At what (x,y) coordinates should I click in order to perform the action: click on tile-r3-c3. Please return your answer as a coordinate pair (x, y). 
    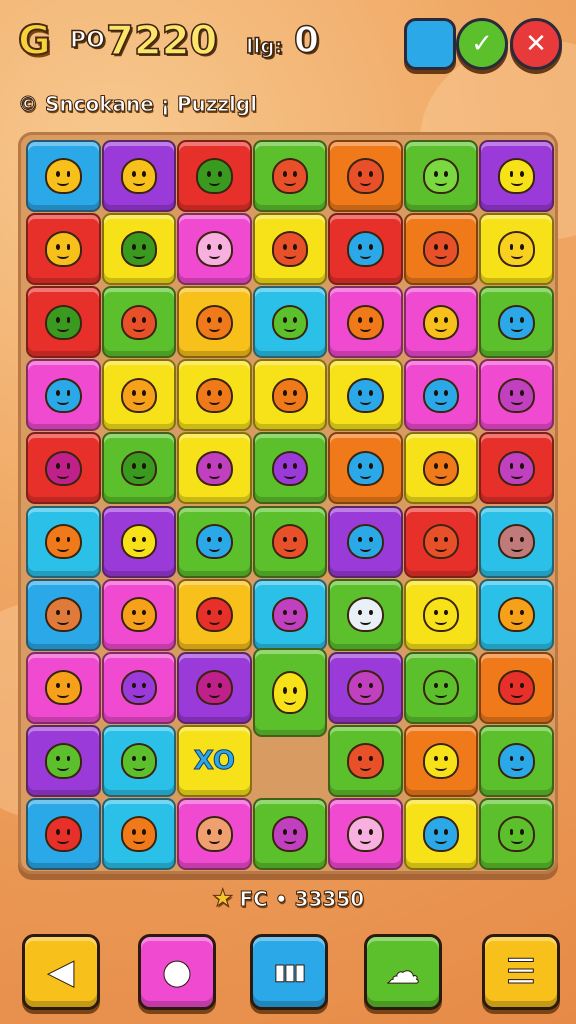
    Looking at the image, I should click on (290, 395).